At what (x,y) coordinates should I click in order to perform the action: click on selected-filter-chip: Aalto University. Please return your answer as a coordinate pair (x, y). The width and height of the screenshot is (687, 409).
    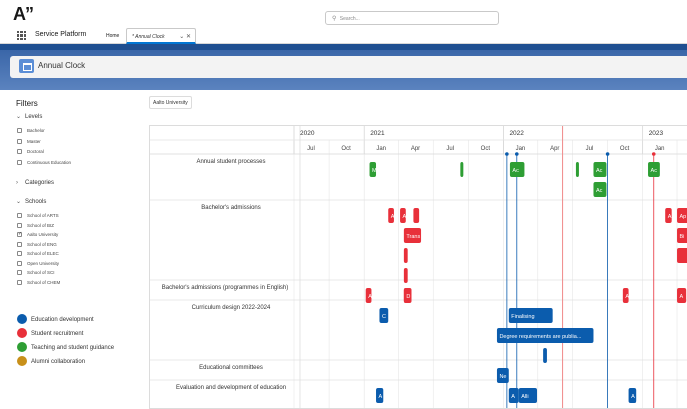
    Looking at the image, I should click on (170, 102).